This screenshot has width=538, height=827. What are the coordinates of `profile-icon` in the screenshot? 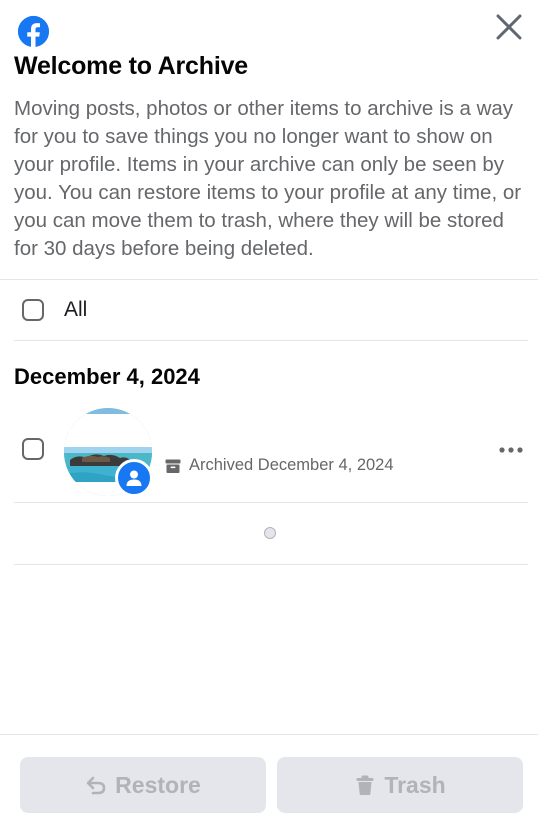 It's located at (134, 478).